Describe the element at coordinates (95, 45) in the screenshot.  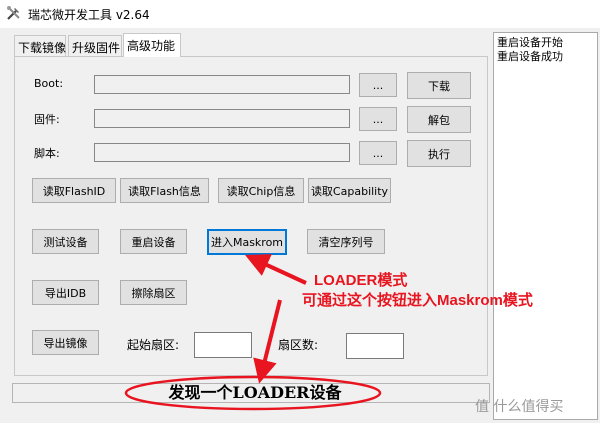
I see `tab-upgrade-firmware: 升级固件` at that location.